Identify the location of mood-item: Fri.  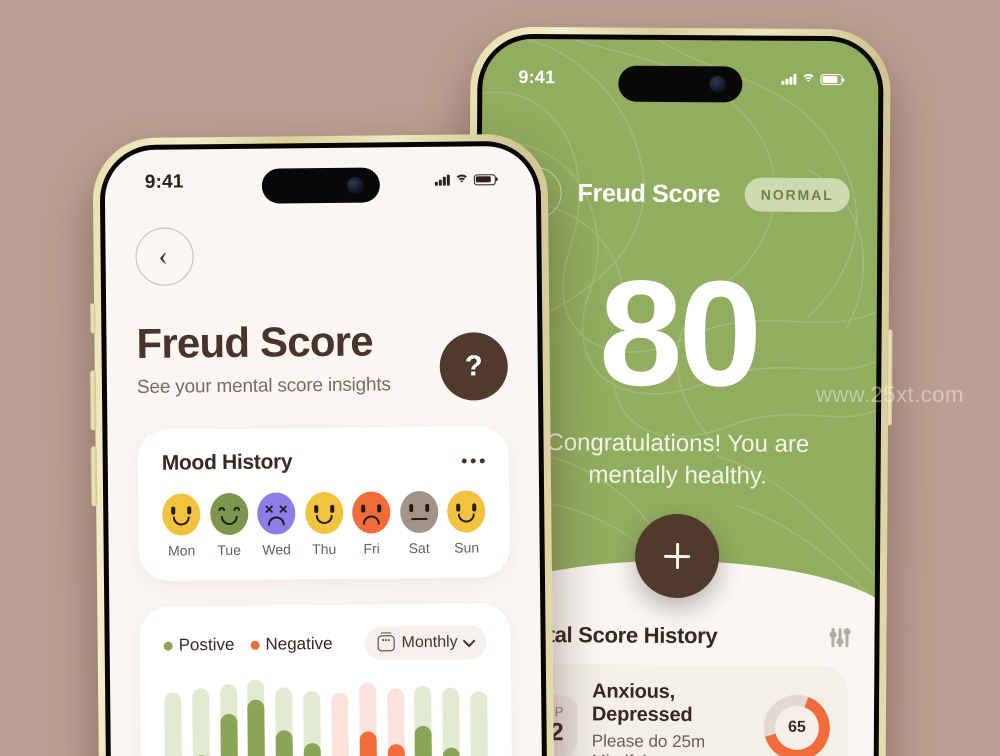
(371, 524).